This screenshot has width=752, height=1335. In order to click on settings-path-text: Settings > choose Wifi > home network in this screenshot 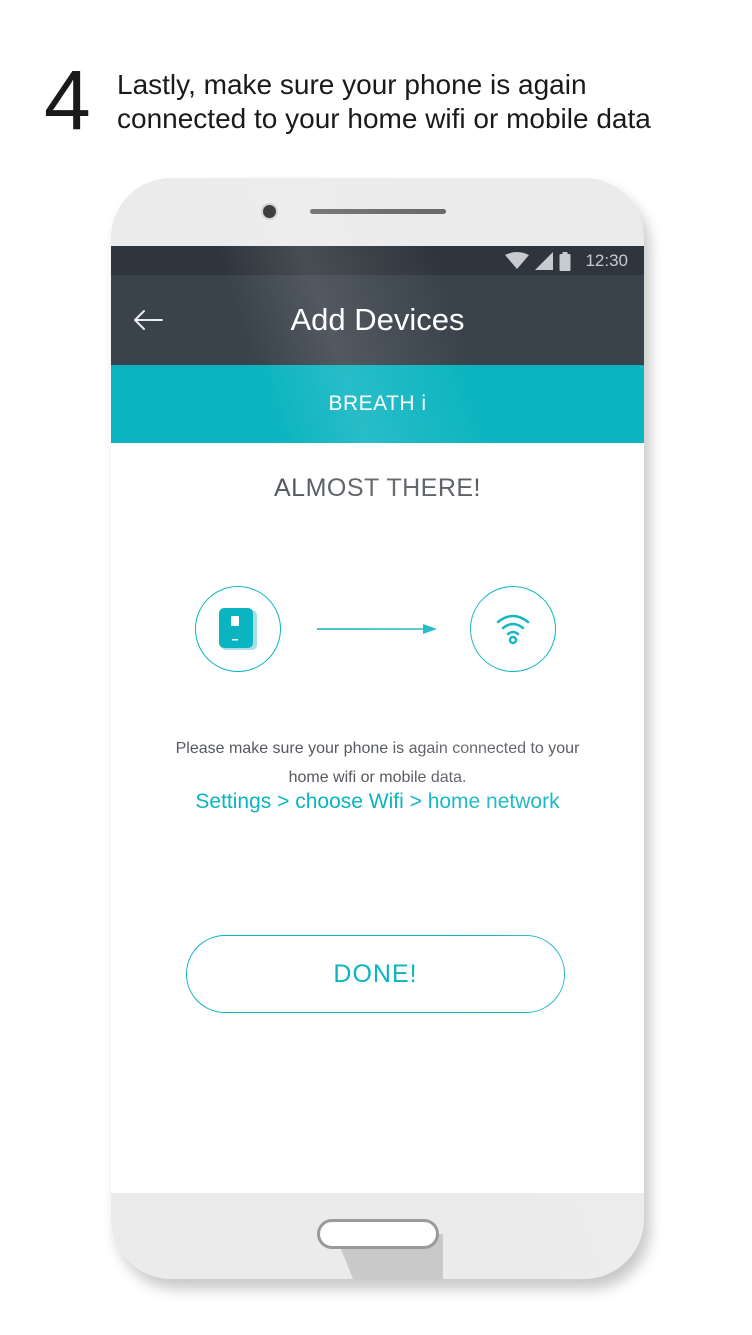, I will do `click(377, 801)`.